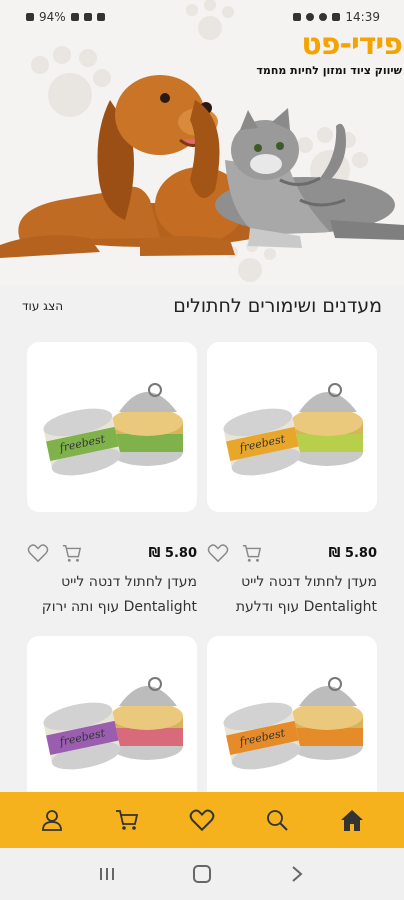 Image resolution: width=404 pixels, height=900 pixels. I want to click on clock: 14:39, so click(362, 17).